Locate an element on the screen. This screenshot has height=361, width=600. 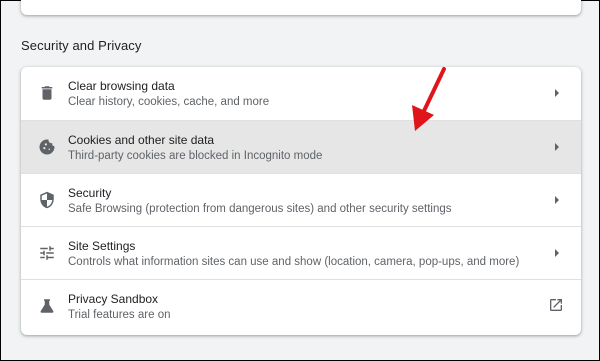
row-label: Site Settings is located at coordinates (102, 246).